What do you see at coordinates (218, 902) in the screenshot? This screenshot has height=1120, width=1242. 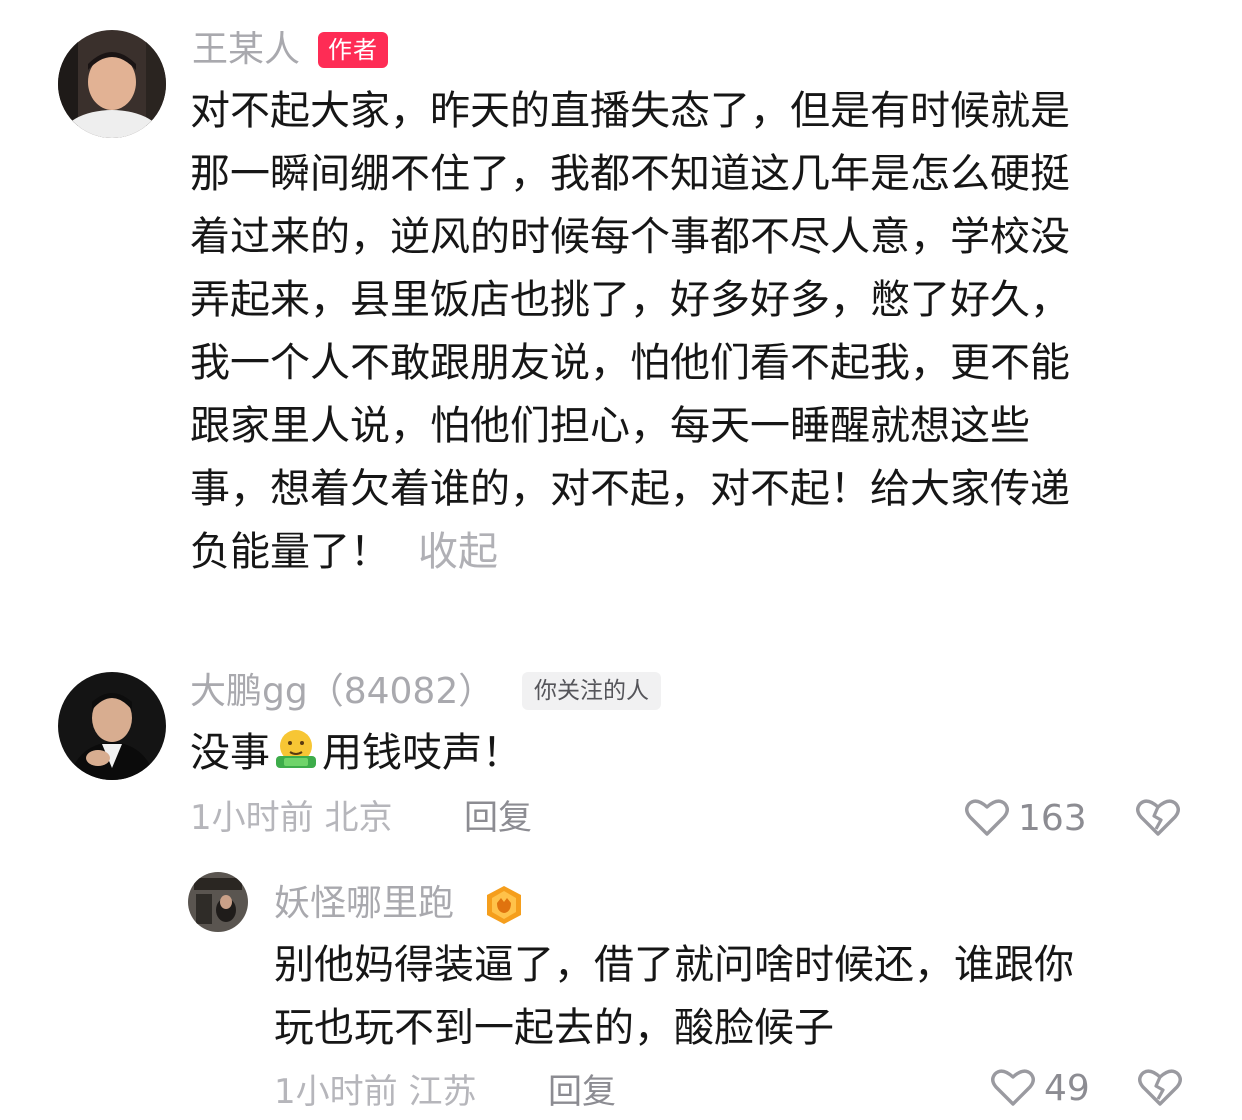 I see `replier-avatar` at bounding box center [218, 902].